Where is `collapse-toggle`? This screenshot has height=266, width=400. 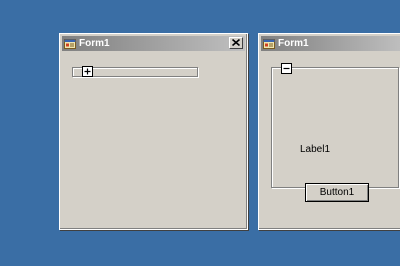 collapse-toggle is located at coordinates (286, 68).